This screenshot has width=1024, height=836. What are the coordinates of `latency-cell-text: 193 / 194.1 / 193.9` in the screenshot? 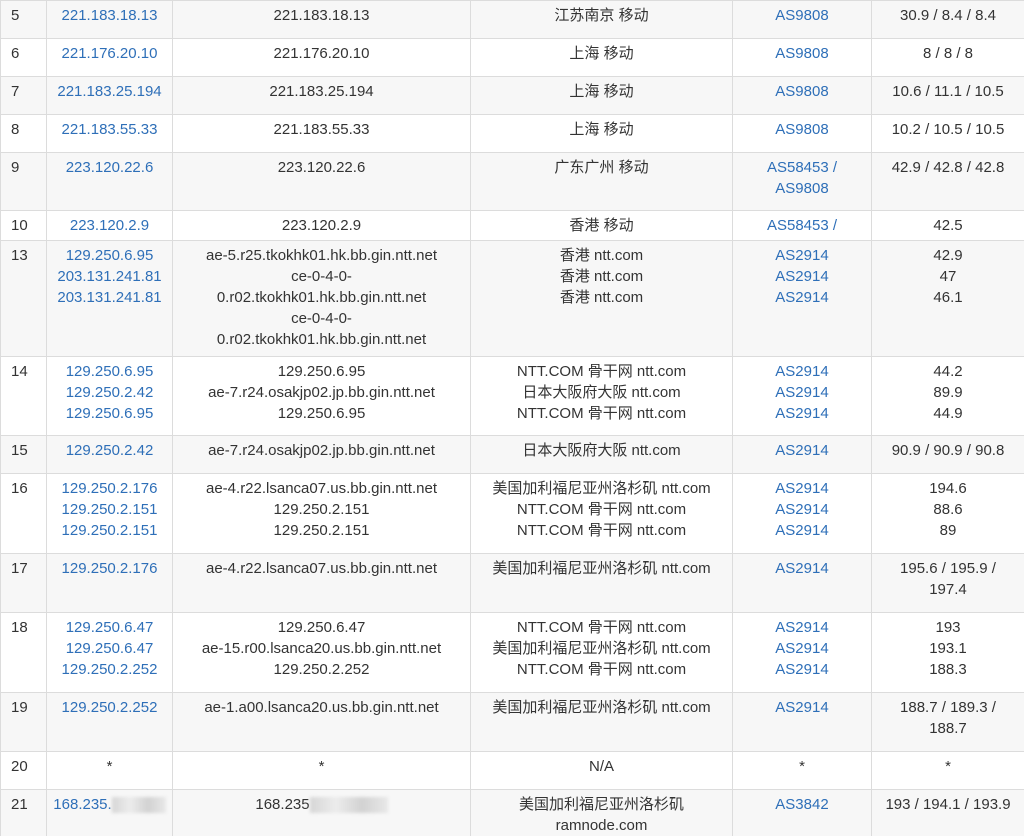 It's located at (948, 804).